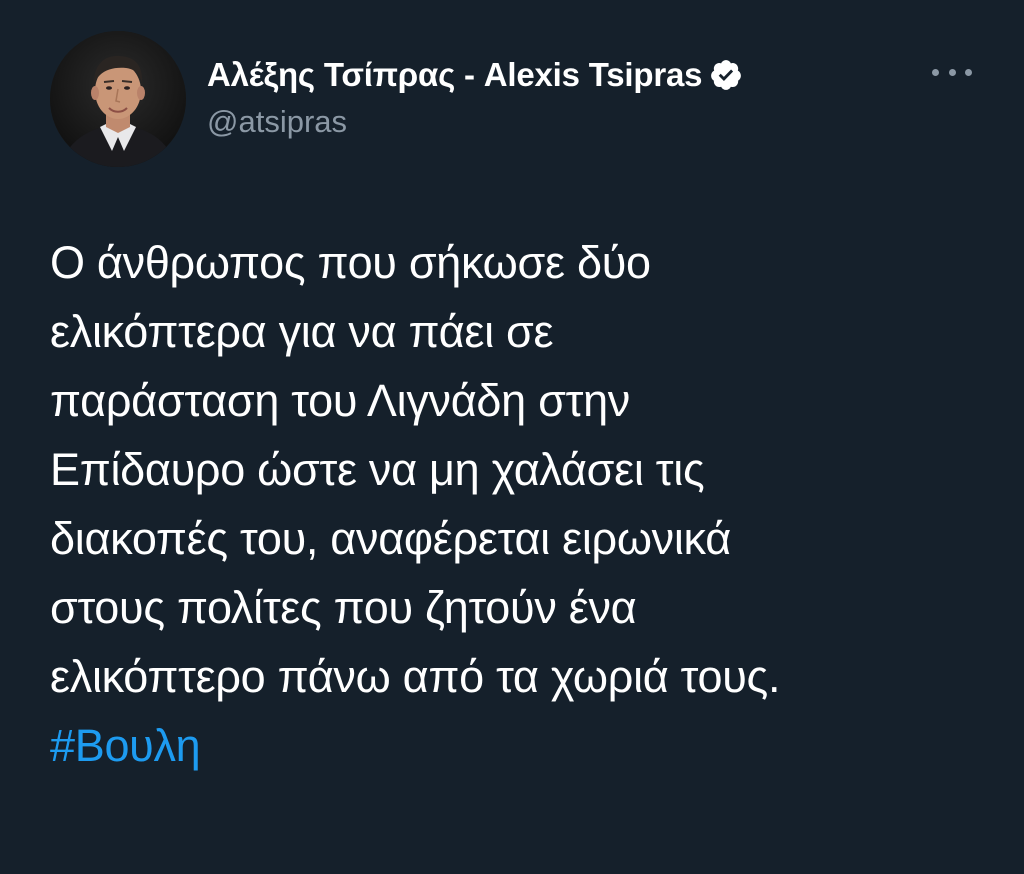  What do you see at coordinates (520, 745) in the screenshot?
I see `hashtag-link: #Βουλη` at bounding box center [520, 745].